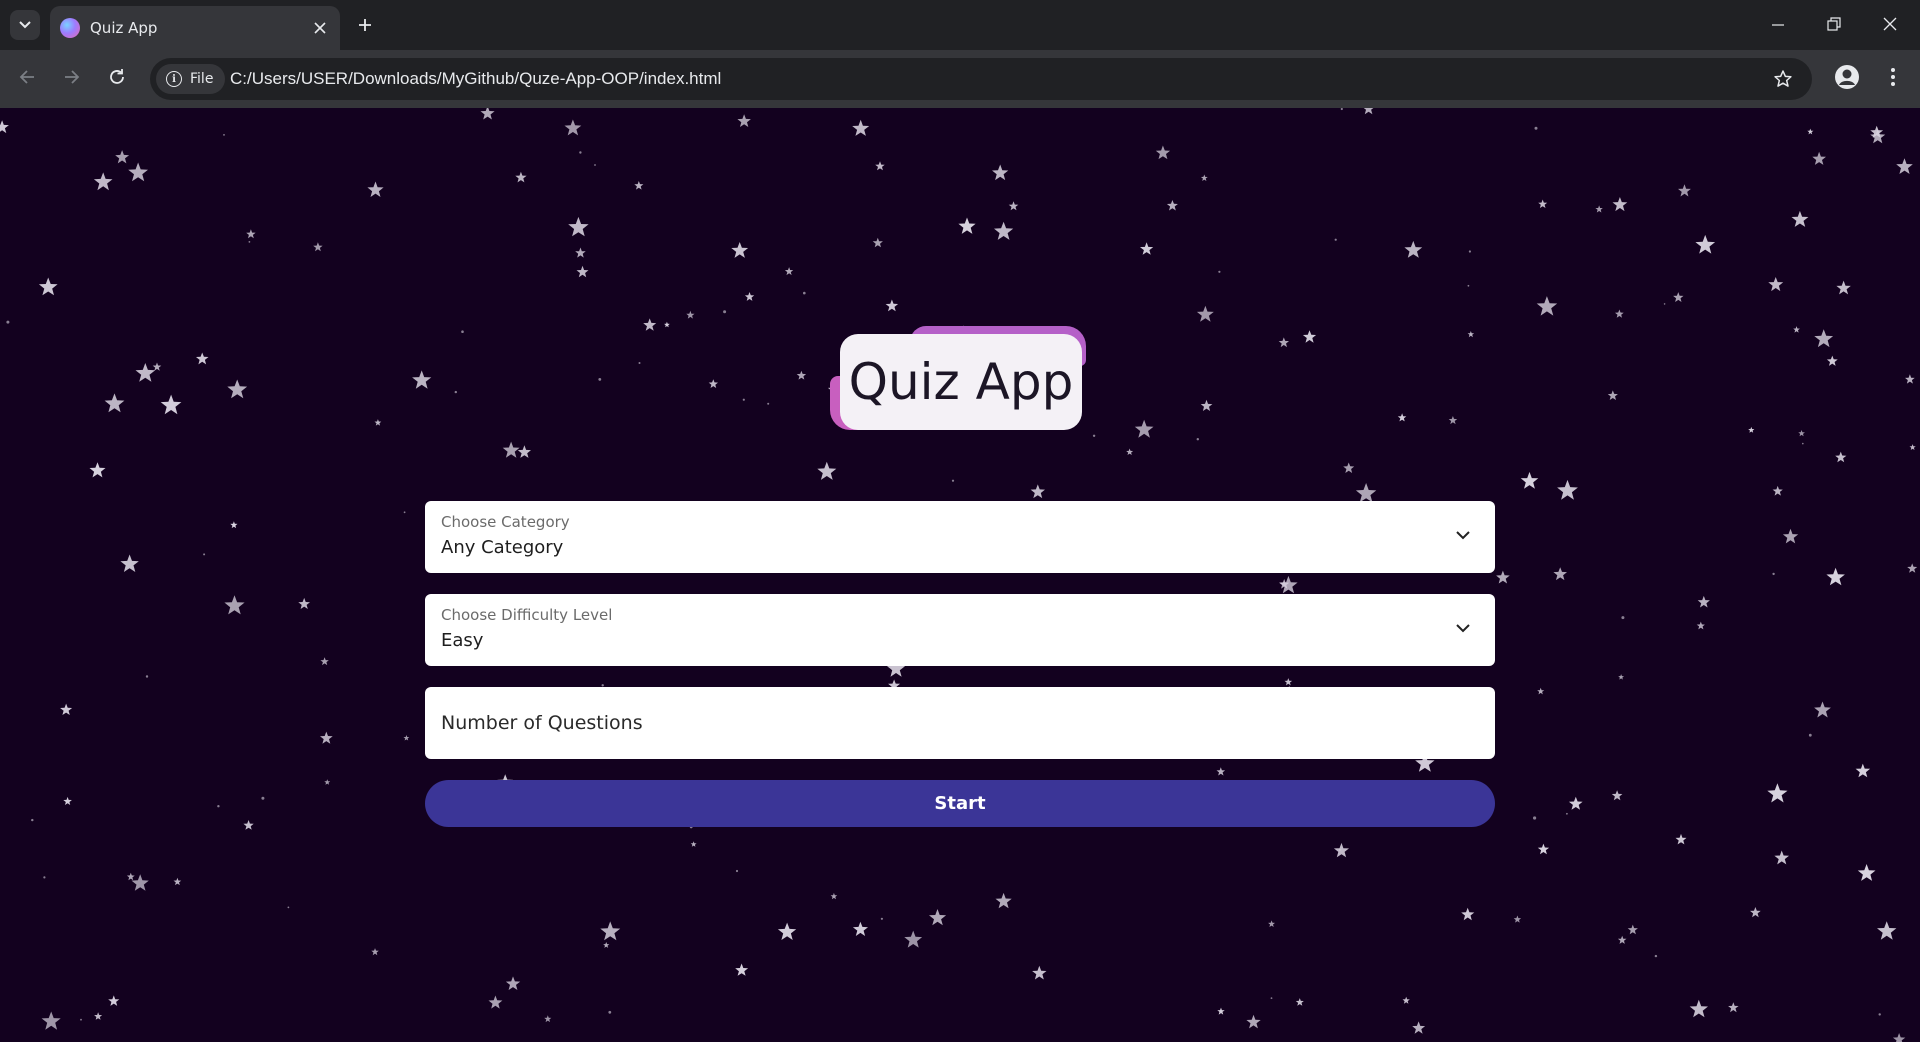 Image resolution: width=1920 pixels, height=1042 pixels. What do you see at coordinates (365, 25) in the screenshot?
I see `new-tab-button` at bounding box center [365, 25].